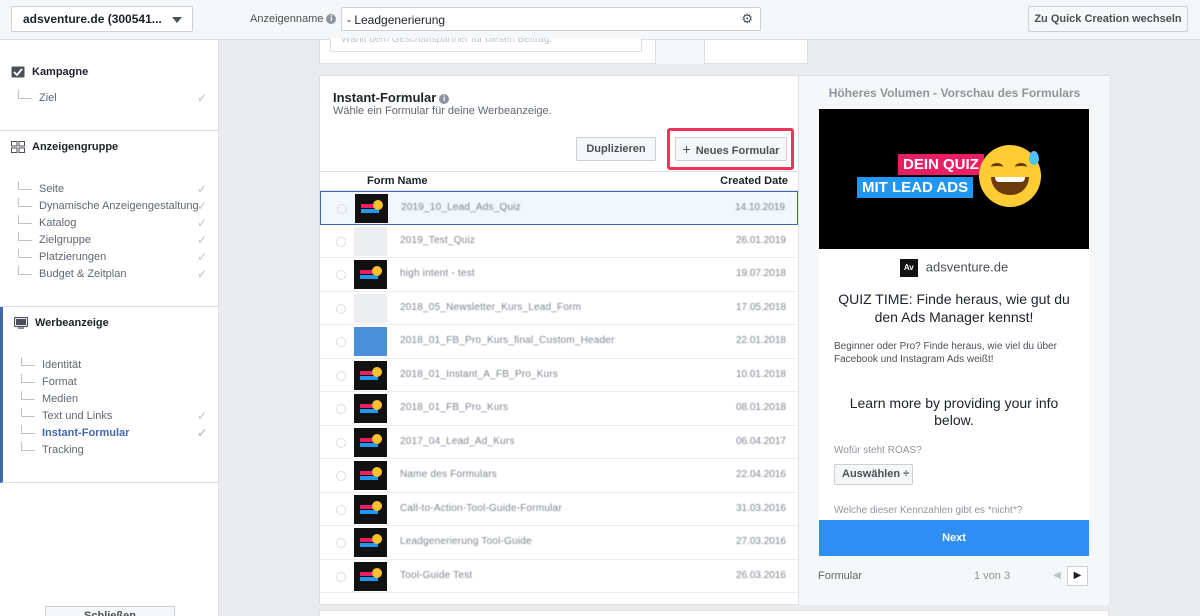 Image resolution: width=1200 pixels, height=616 pixels. I want to click on chevron-left-icon: ◀, so click(1057, 576).